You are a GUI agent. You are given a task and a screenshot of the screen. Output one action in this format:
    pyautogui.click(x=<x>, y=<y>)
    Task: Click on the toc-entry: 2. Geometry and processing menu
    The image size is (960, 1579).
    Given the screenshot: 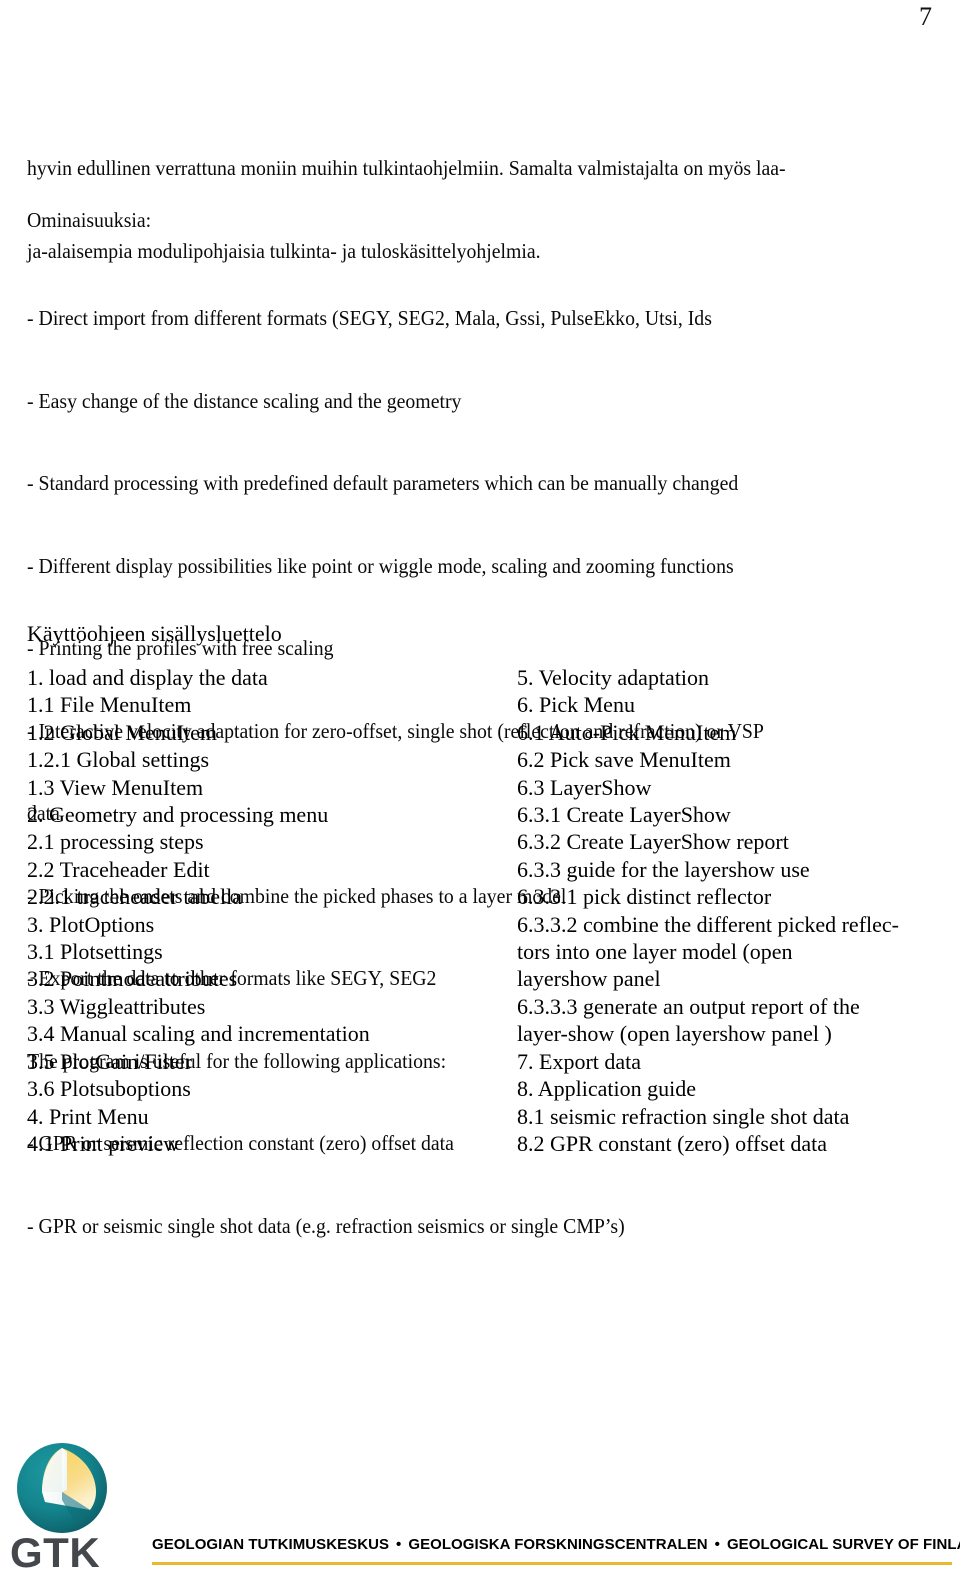 What is the action you would take?
    pyautogui.click(x=262, y=814)
    